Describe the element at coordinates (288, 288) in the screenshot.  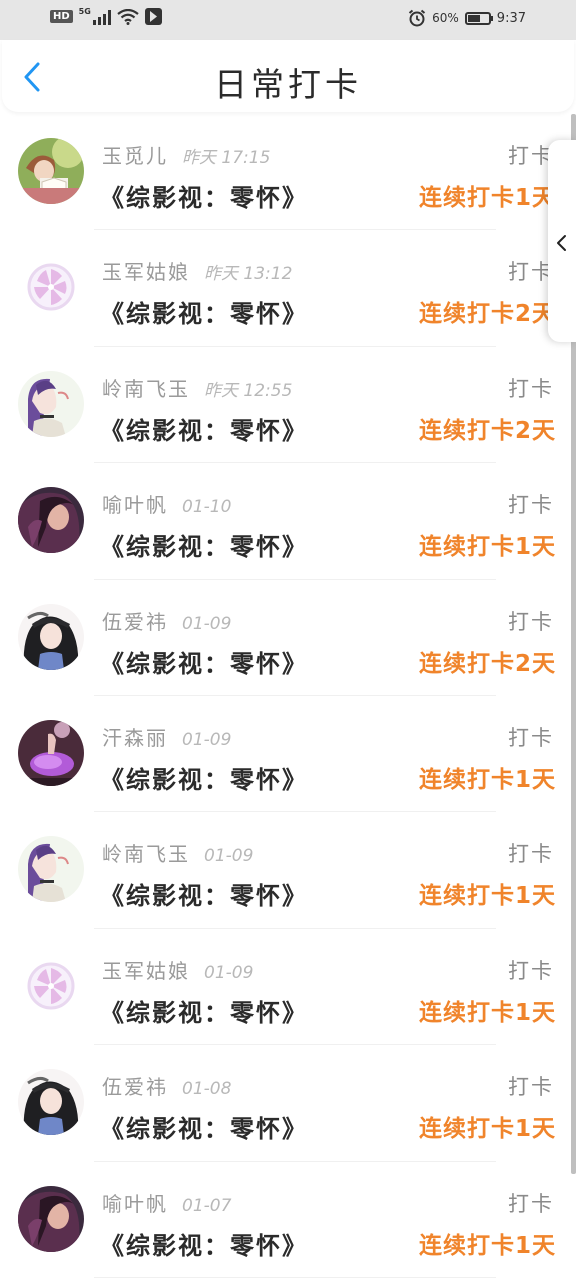
I see `list-item: 玉军姑娘 昨天 13:12 《综影视：零怀》 打卡 连续打卡2天` at that location.